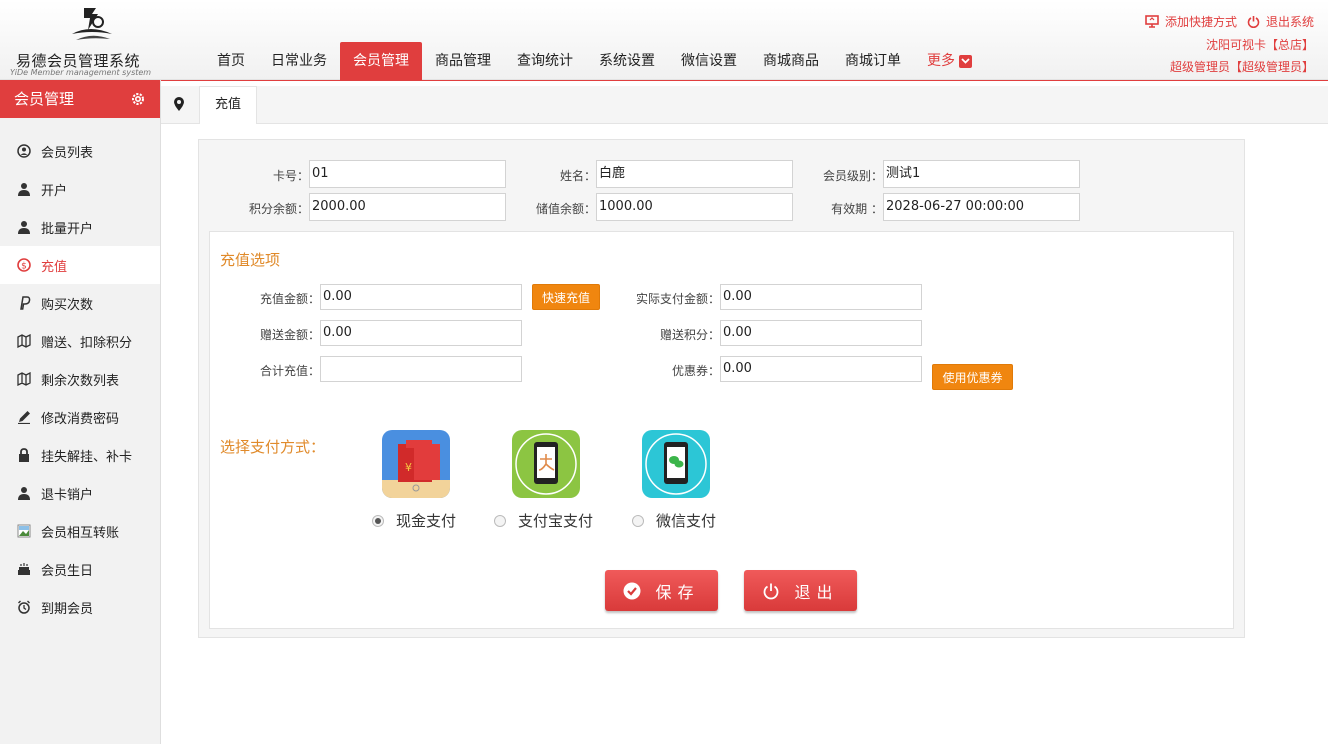 This screenshot has height=744, width=1328. I want to click on coupon-input: 0.00, so click(821, 369).